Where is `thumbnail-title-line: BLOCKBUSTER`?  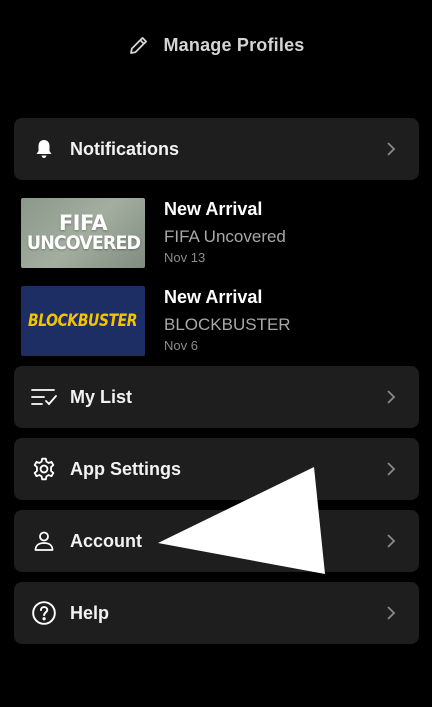
thumbnail-title-line: BLOCKBUSTER is located at coordinates (83, 321).